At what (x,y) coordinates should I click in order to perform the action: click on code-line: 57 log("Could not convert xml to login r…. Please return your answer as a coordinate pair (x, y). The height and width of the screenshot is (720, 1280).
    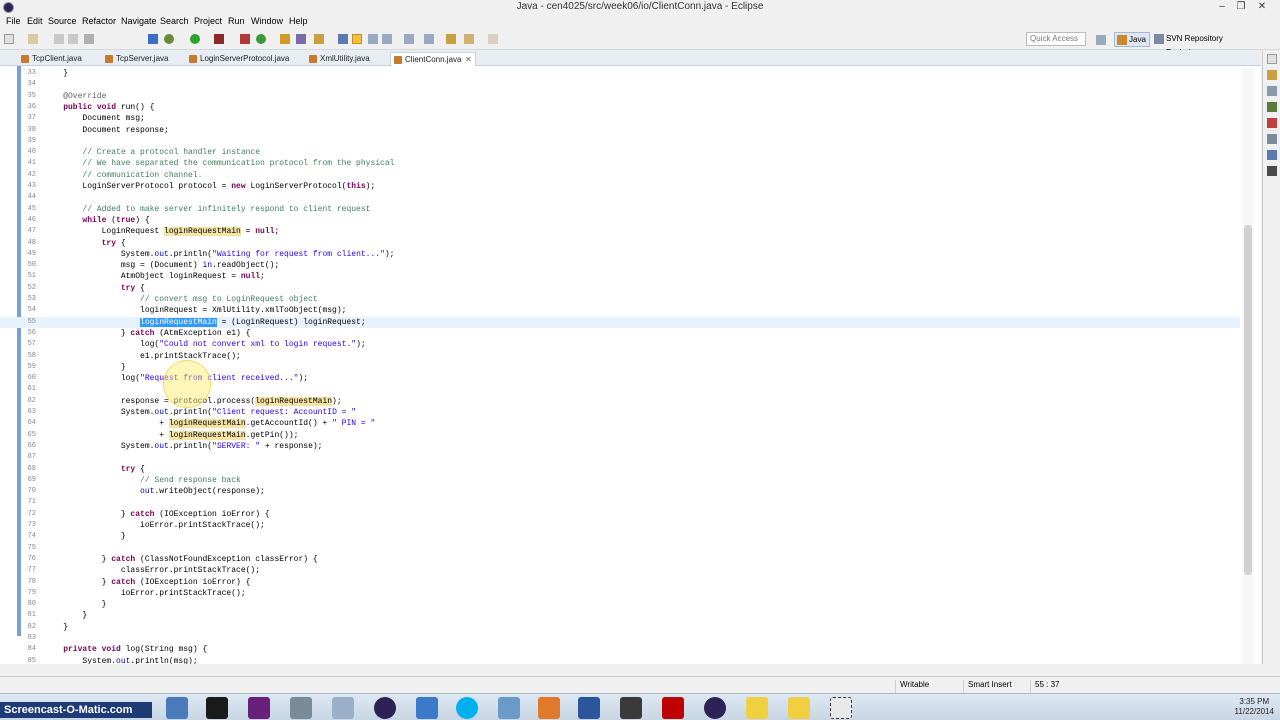
    Looking at the image, I should click on (620, 344).